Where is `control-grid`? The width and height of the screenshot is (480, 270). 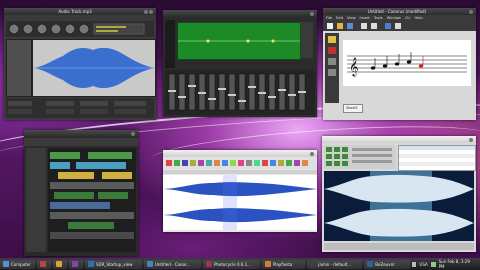
control-grid is located at coordinates (360, 157).